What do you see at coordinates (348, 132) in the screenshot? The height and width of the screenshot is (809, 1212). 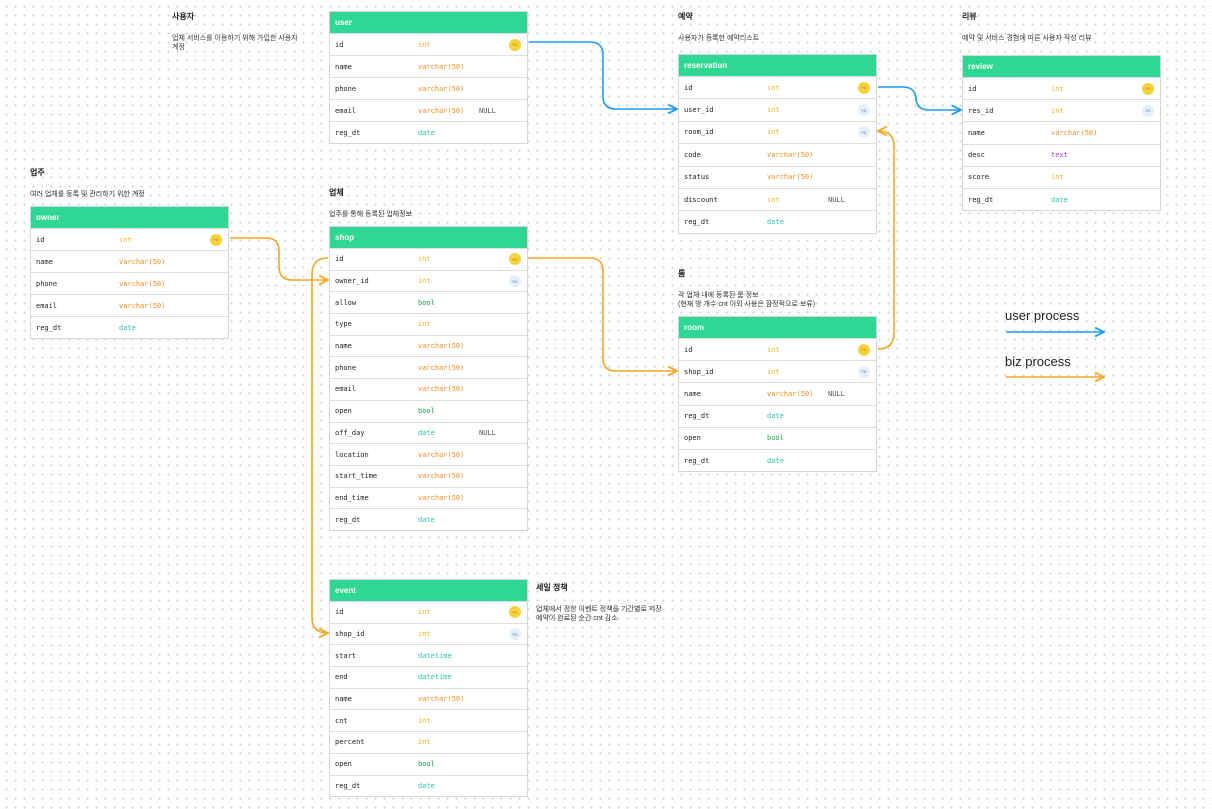 I see `field-name: reg_dt` at bounding box center [348, 132].